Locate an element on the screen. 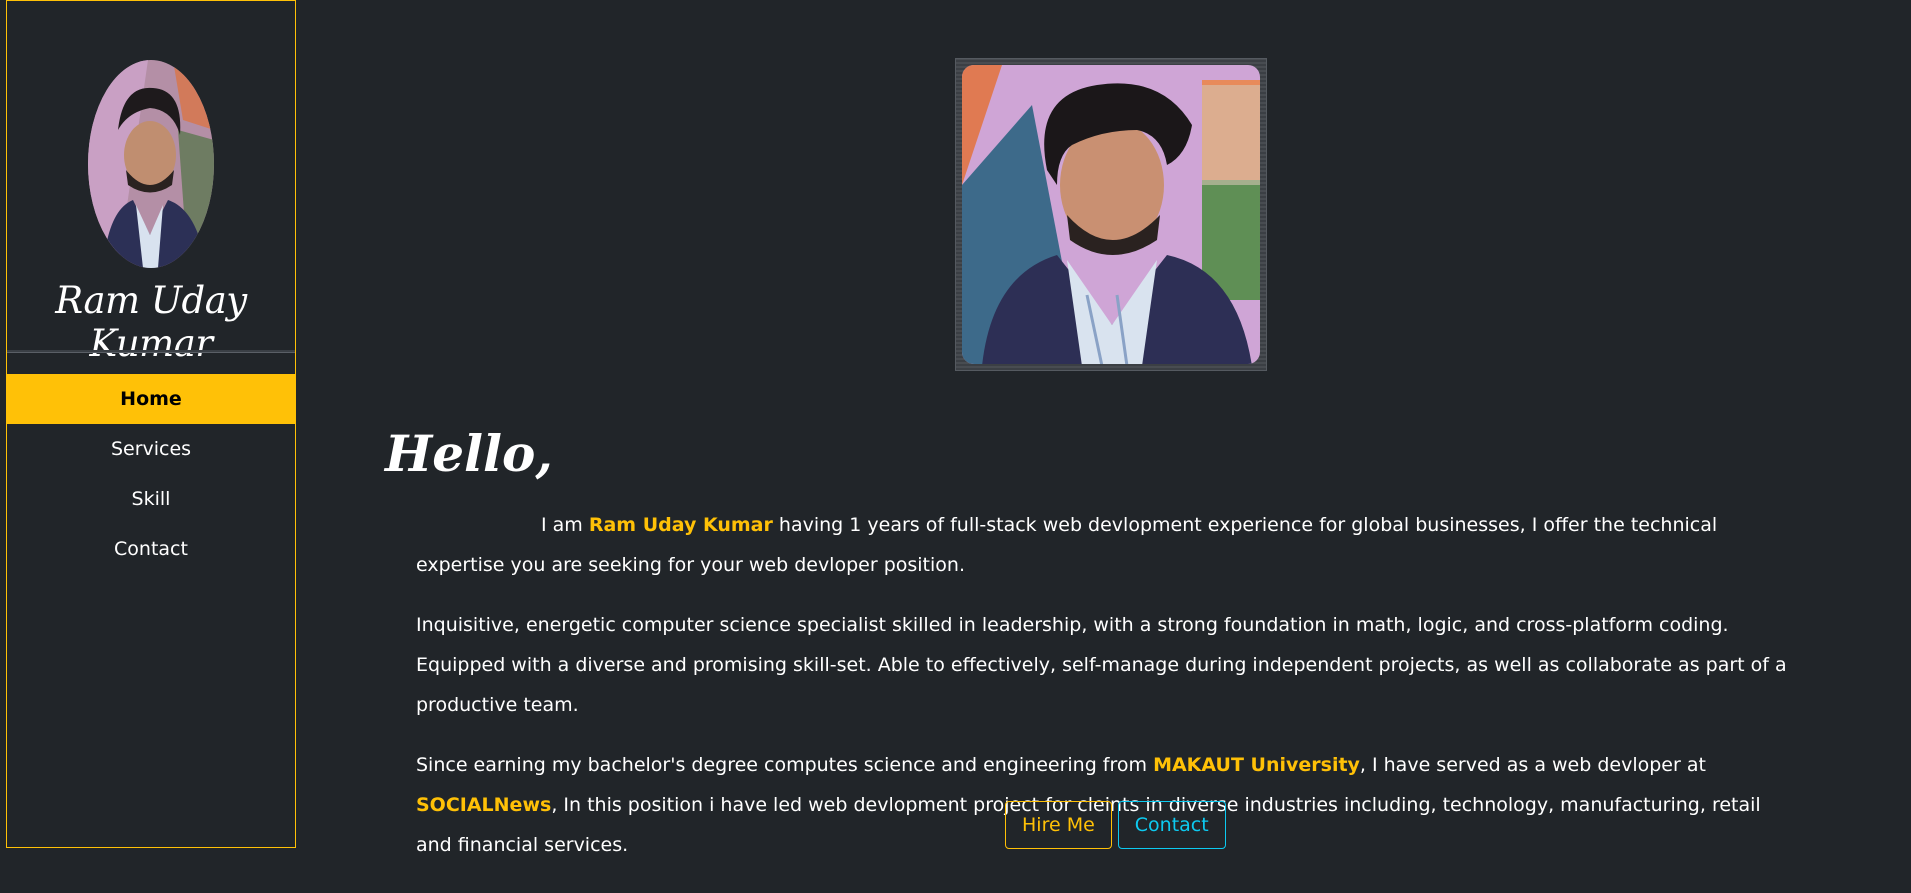  highlight-company: SOCIALNews is located at coordinates (484, 805).